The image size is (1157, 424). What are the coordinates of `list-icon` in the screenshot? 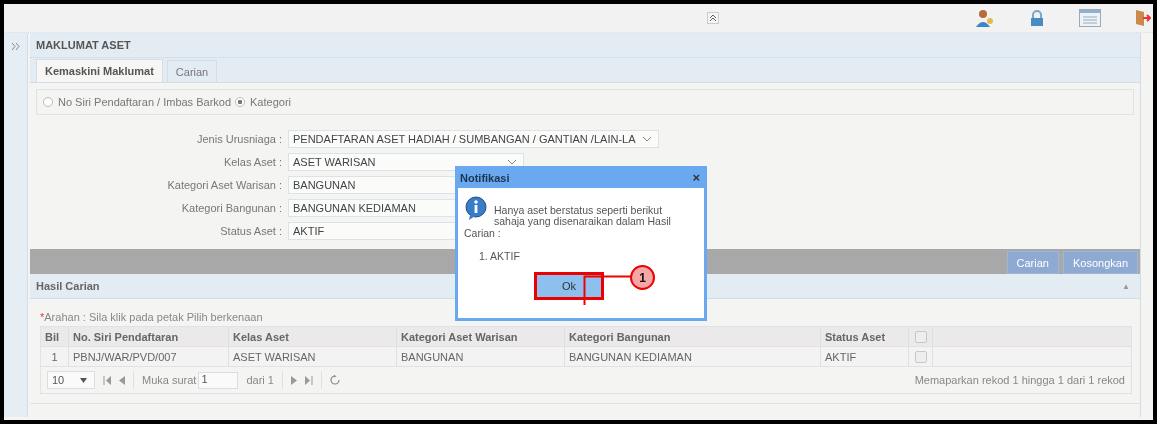 It's located at (1090, 18).